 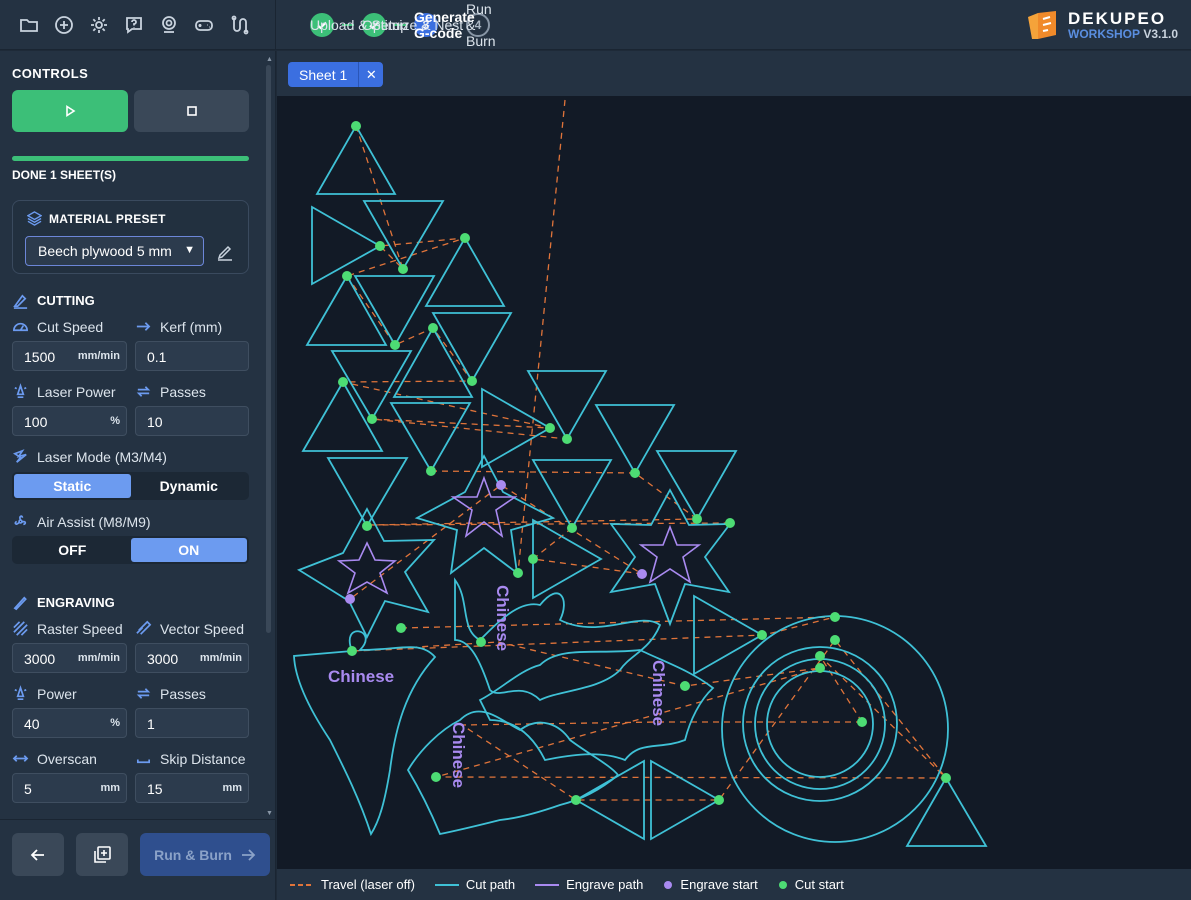 I want to click on vector-speed-label-text: Vector Speed, so click(x=202, y=628).